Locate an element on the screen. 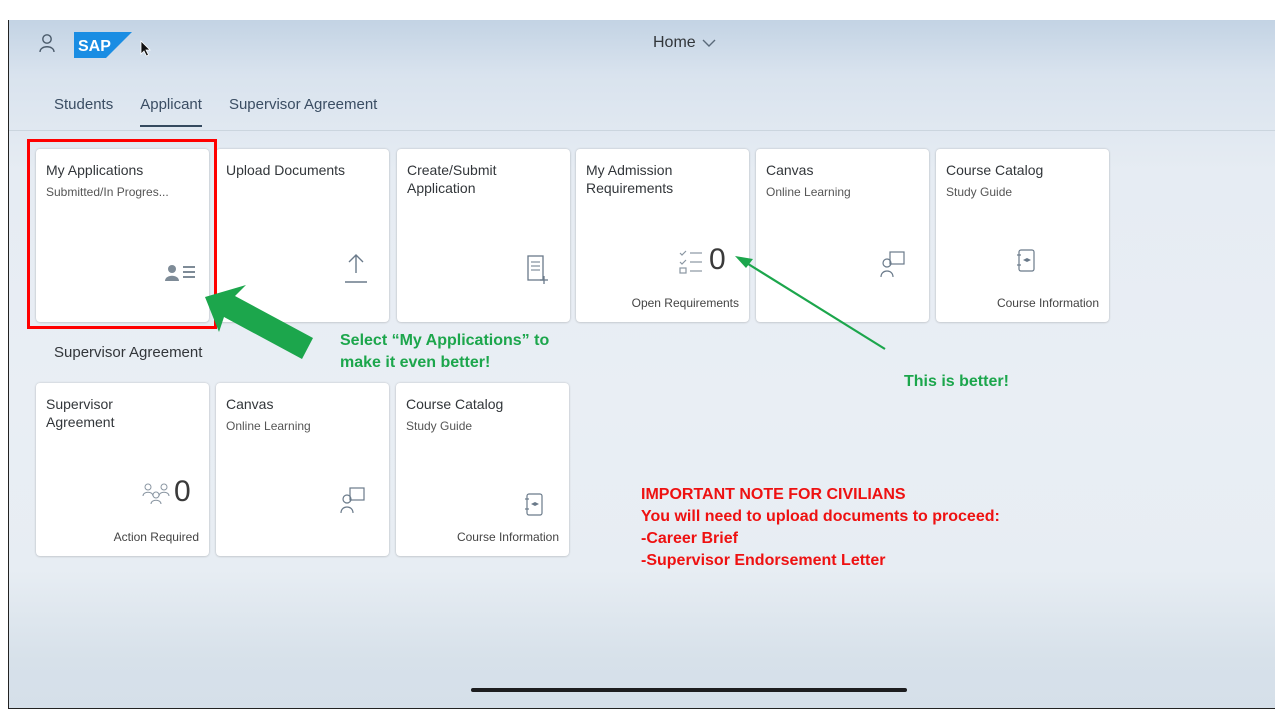  tab-supervisor-agreement: Supervisor Agreement is located at coordinates (303, 111).